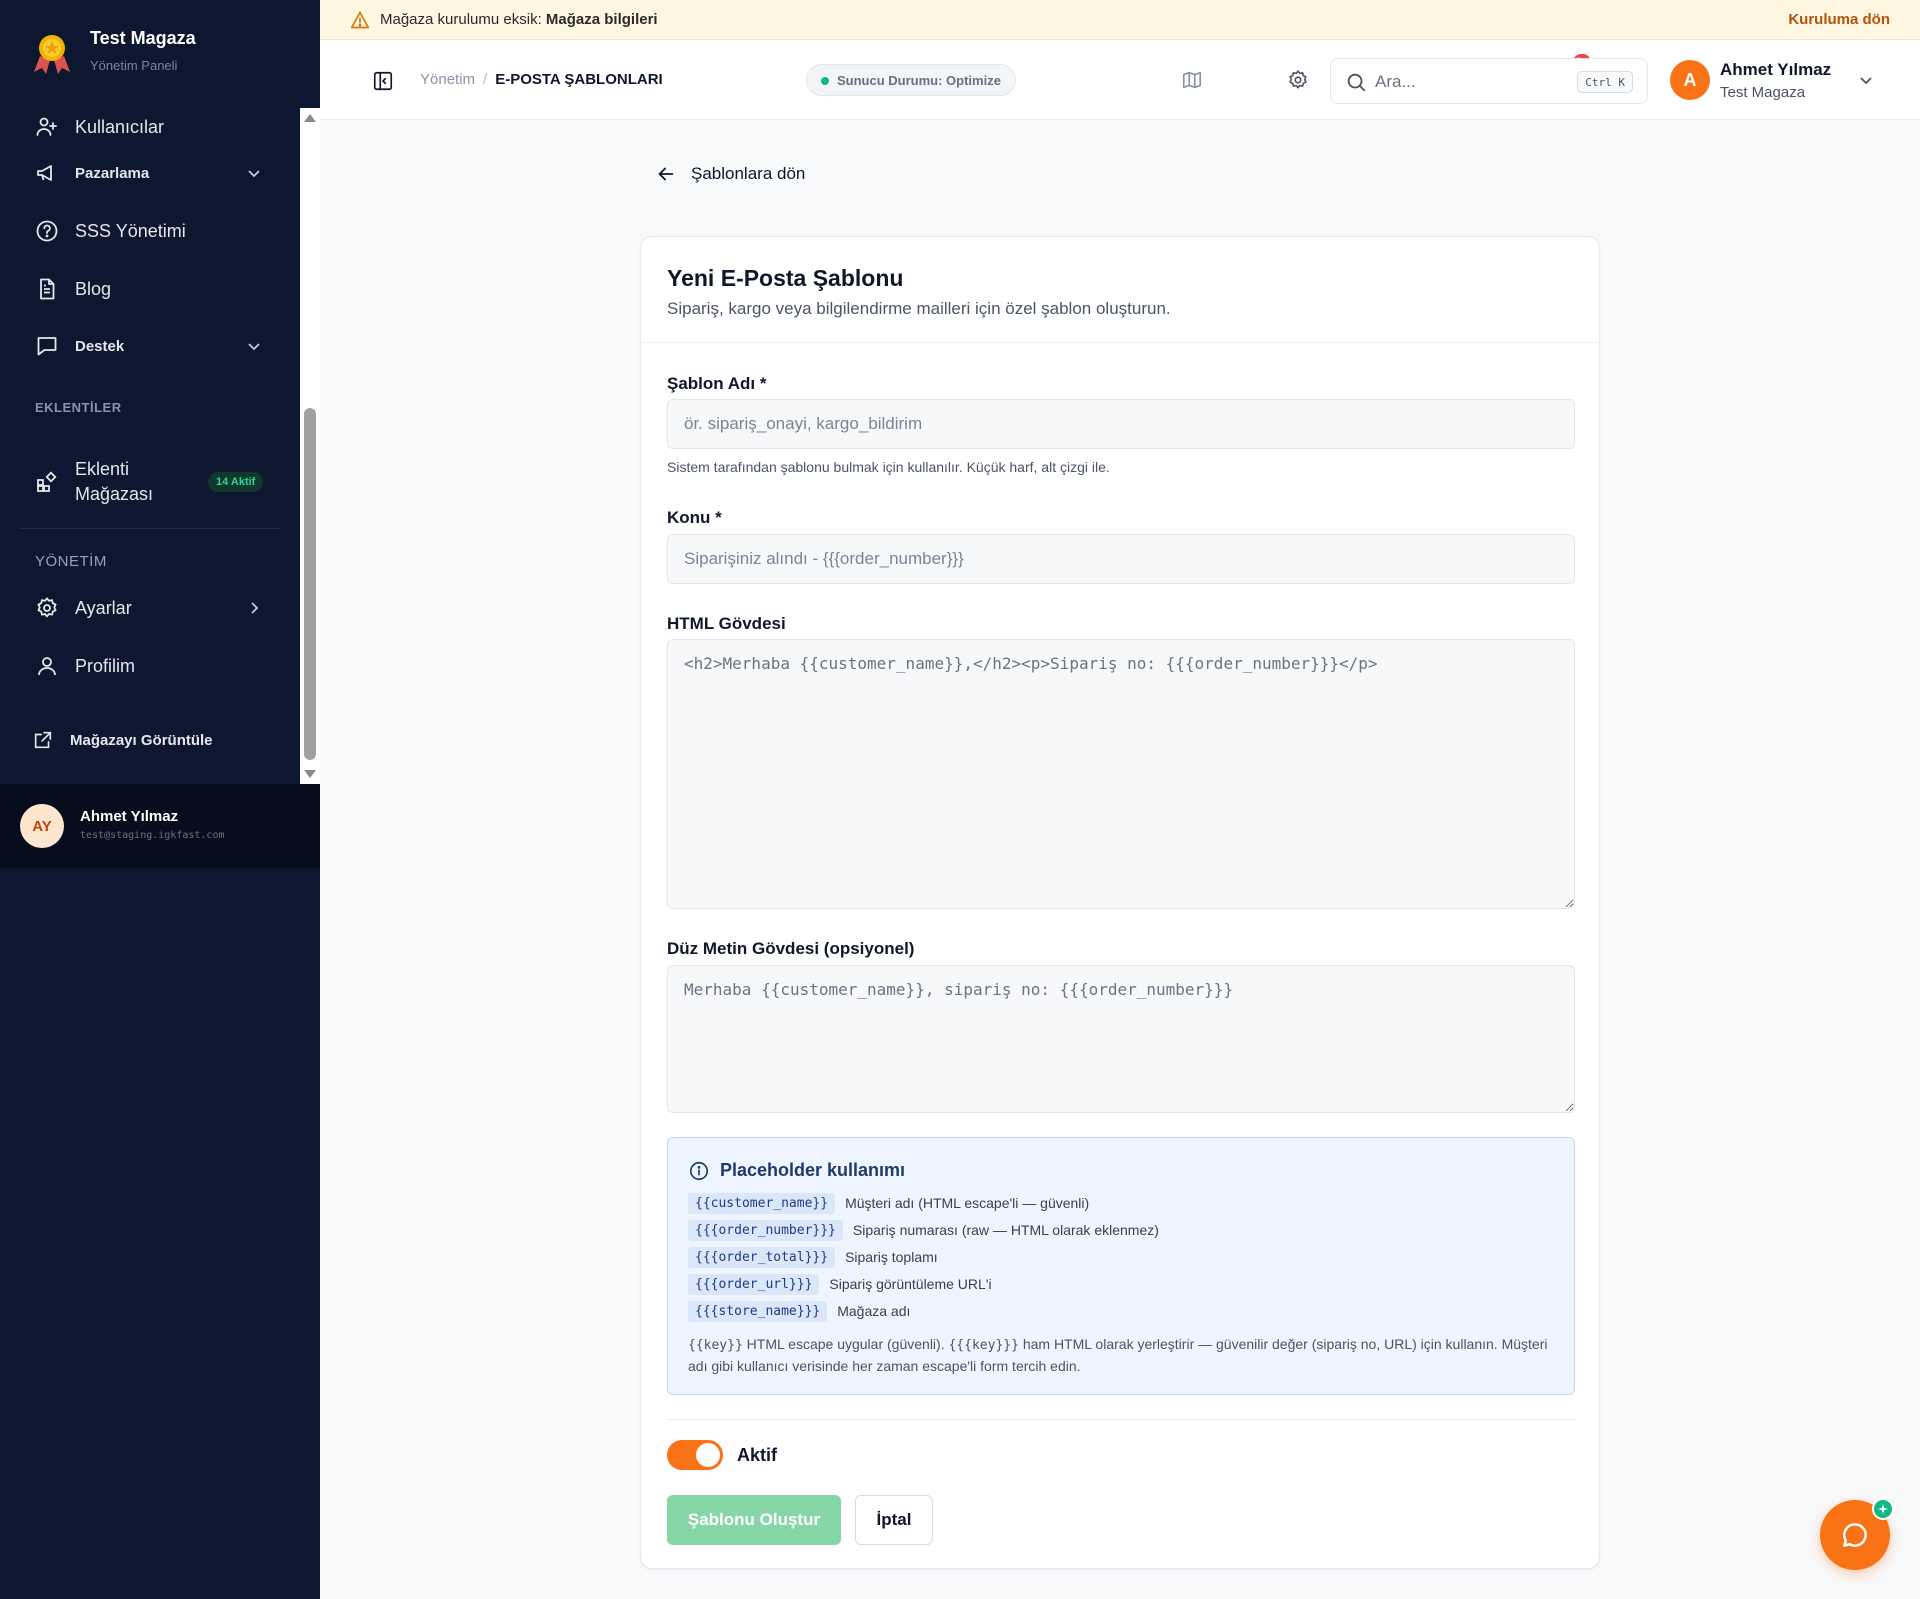 The width and height of the screenshot is (1920, 1599). What do you see at coordinates (748, 173) in the screenshot?
I see `back-link-label: Şablonlara dön` at bounding box center [748, 173].